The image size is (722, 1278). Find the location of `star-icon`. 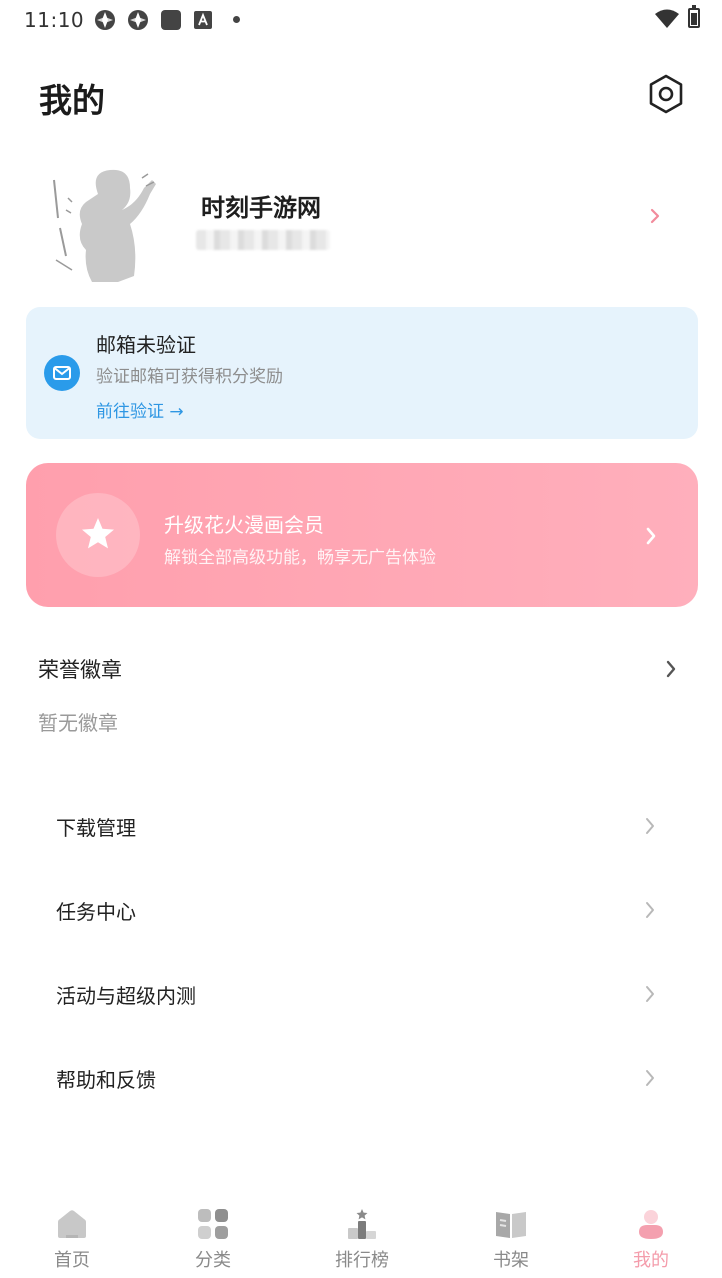

star-icon is located at coordinates (98, 533).